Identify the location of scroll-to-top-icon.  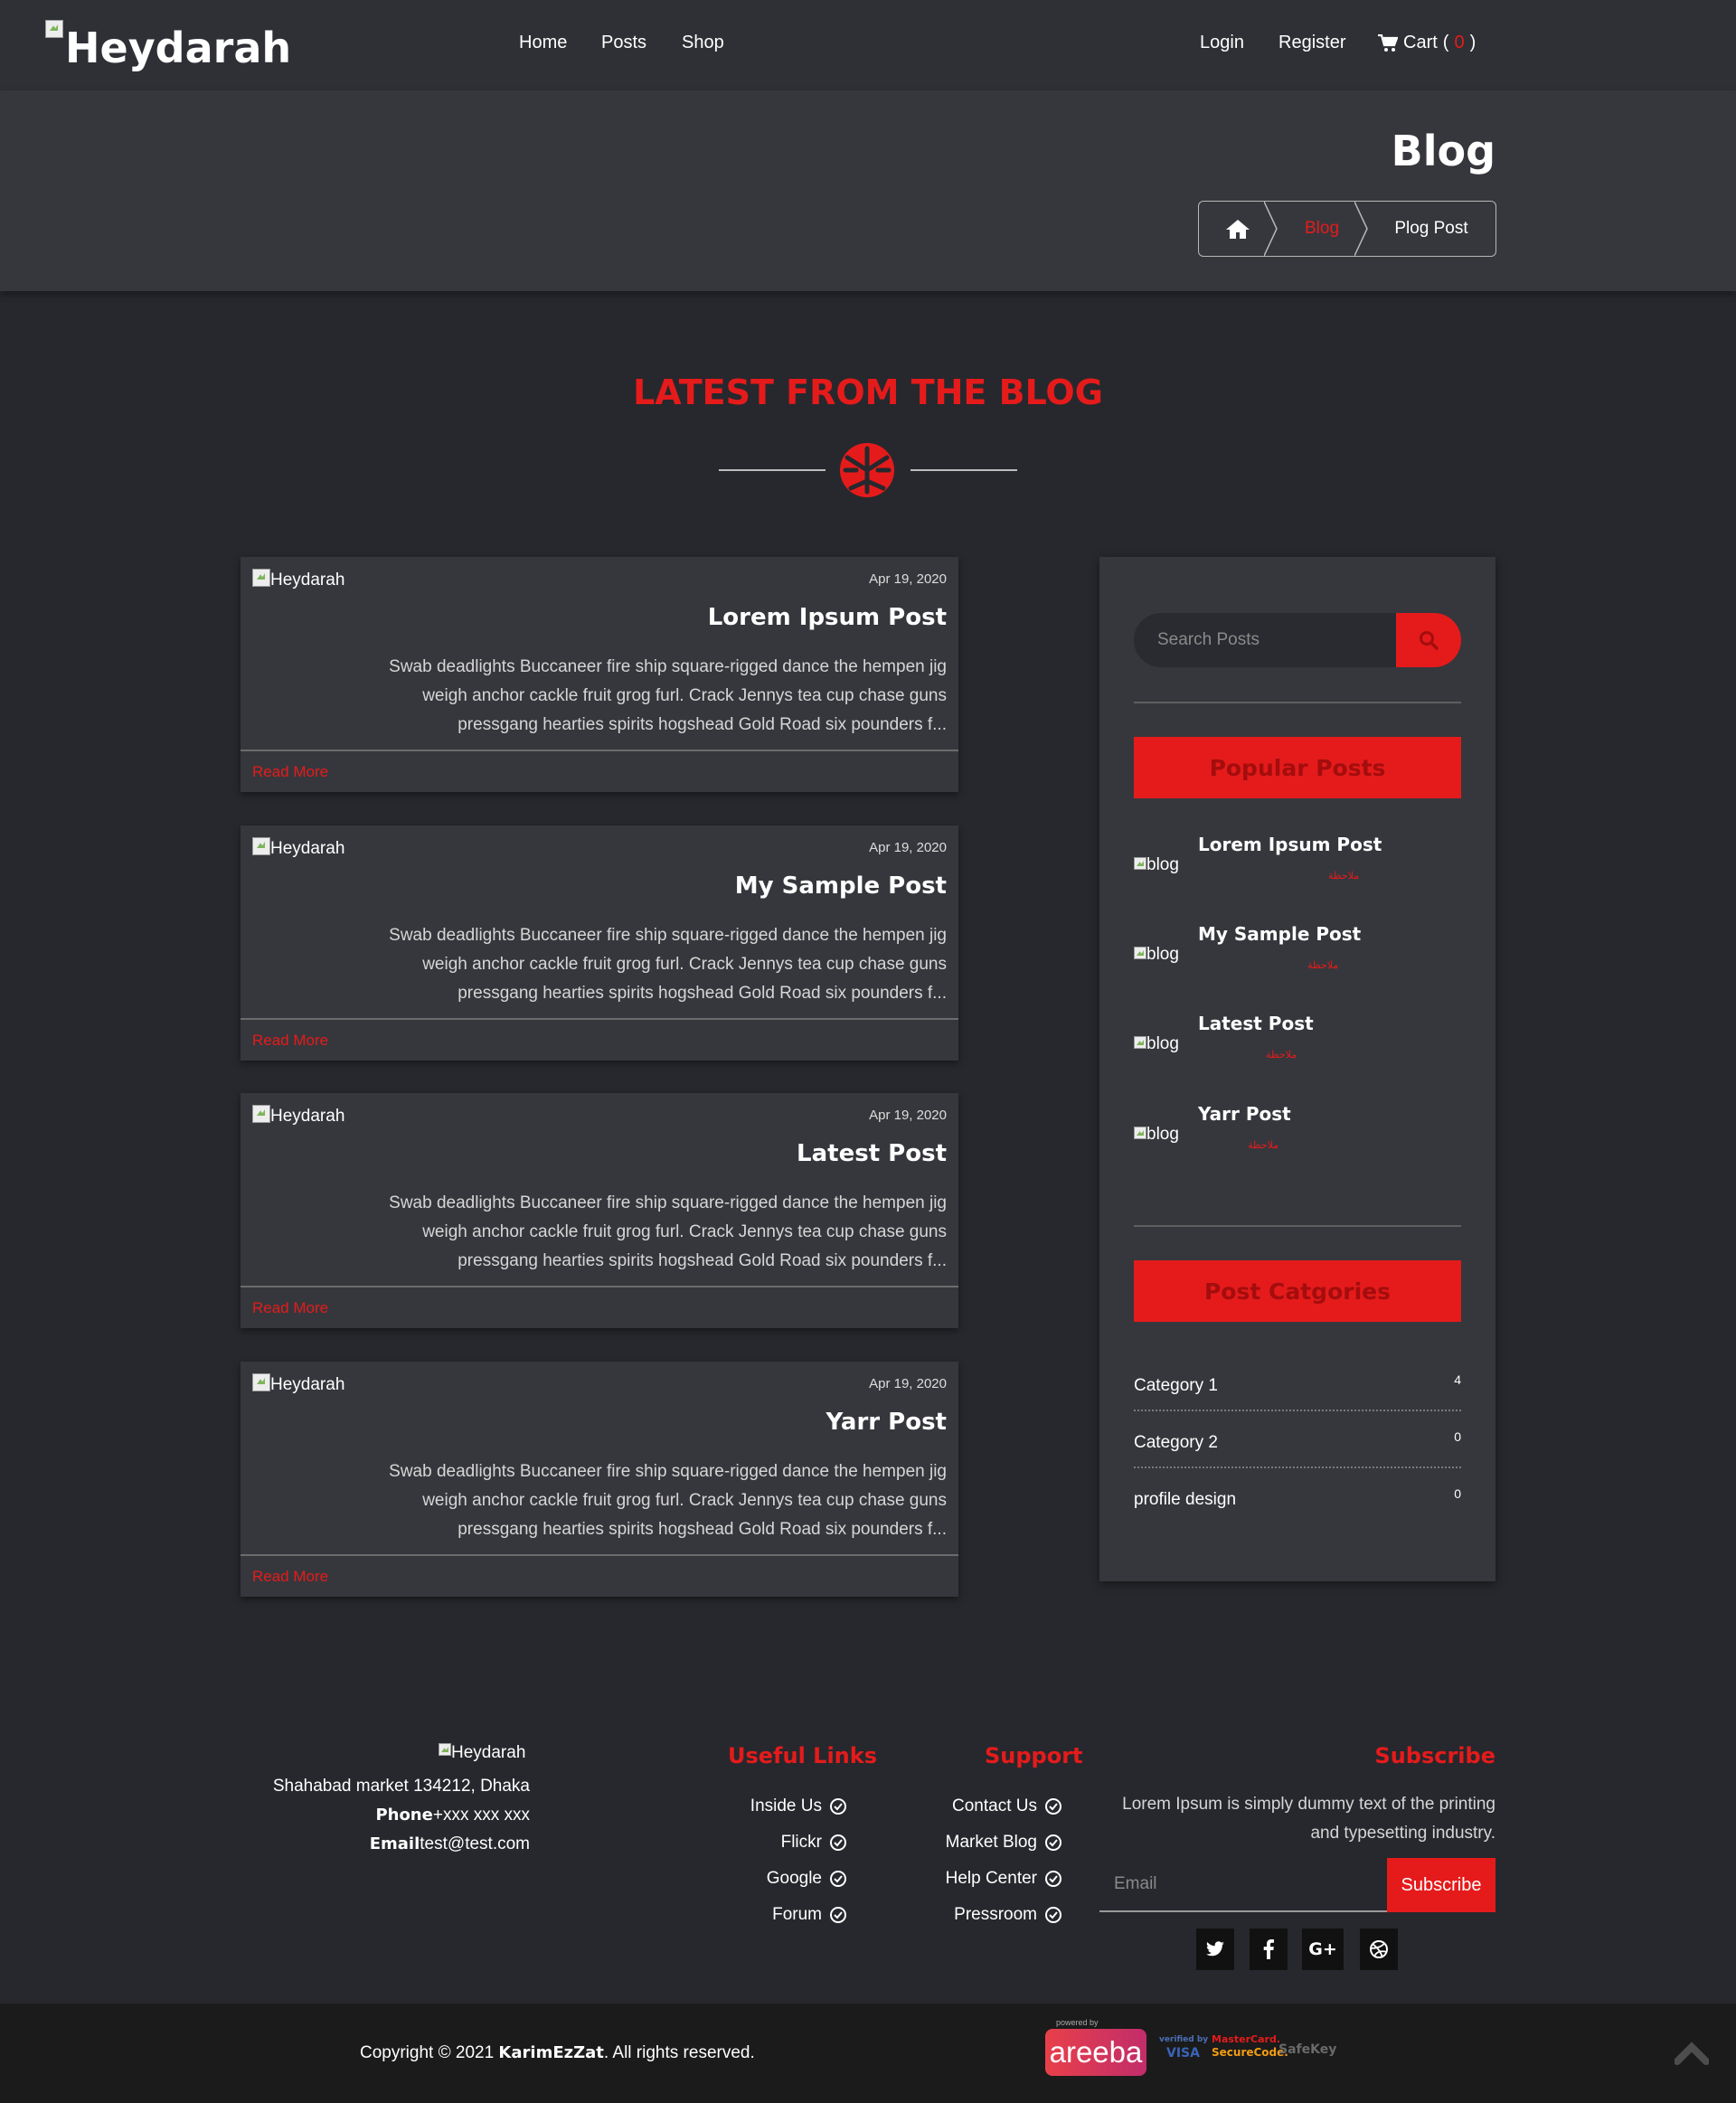
(1692, 2053).